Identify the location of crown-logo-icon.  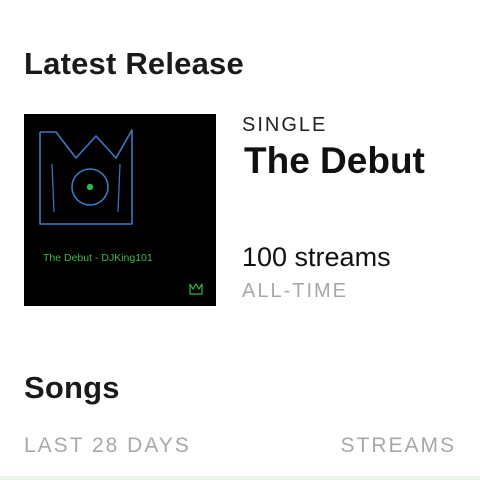
(121, 212).